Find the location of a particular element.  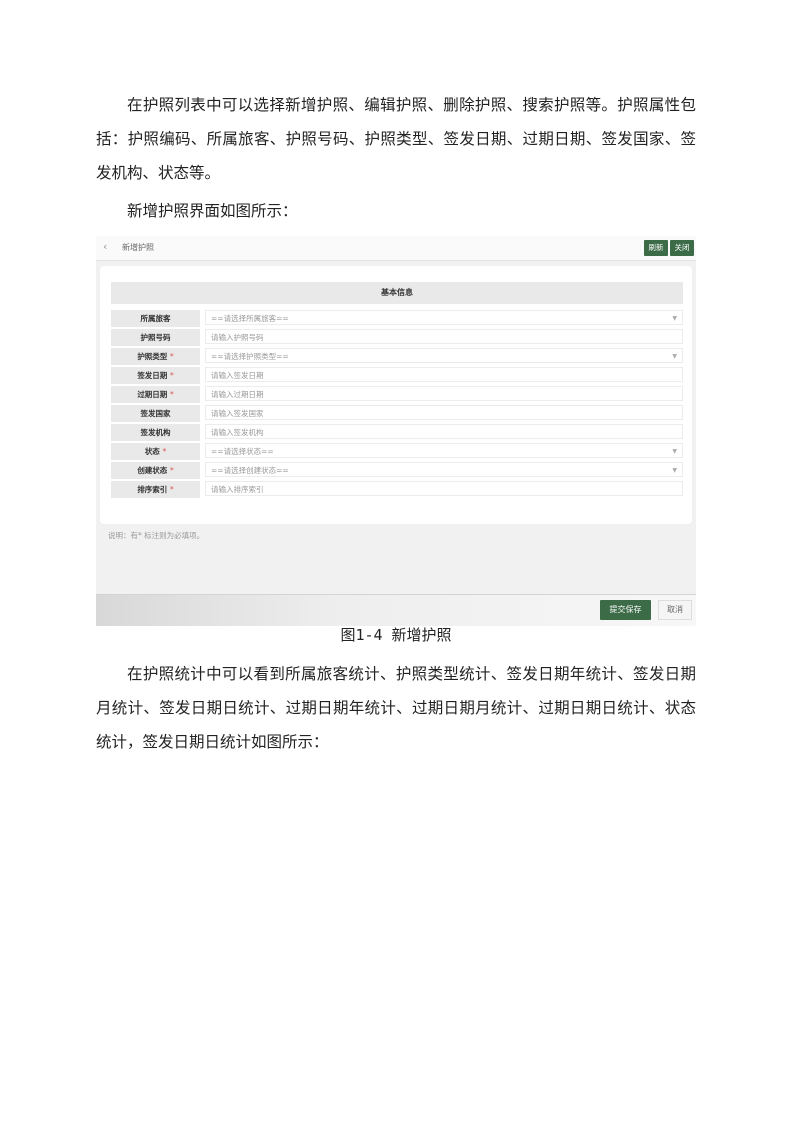

field-placeholder: 请输入护照号码 is located at coordinates (237, 337).